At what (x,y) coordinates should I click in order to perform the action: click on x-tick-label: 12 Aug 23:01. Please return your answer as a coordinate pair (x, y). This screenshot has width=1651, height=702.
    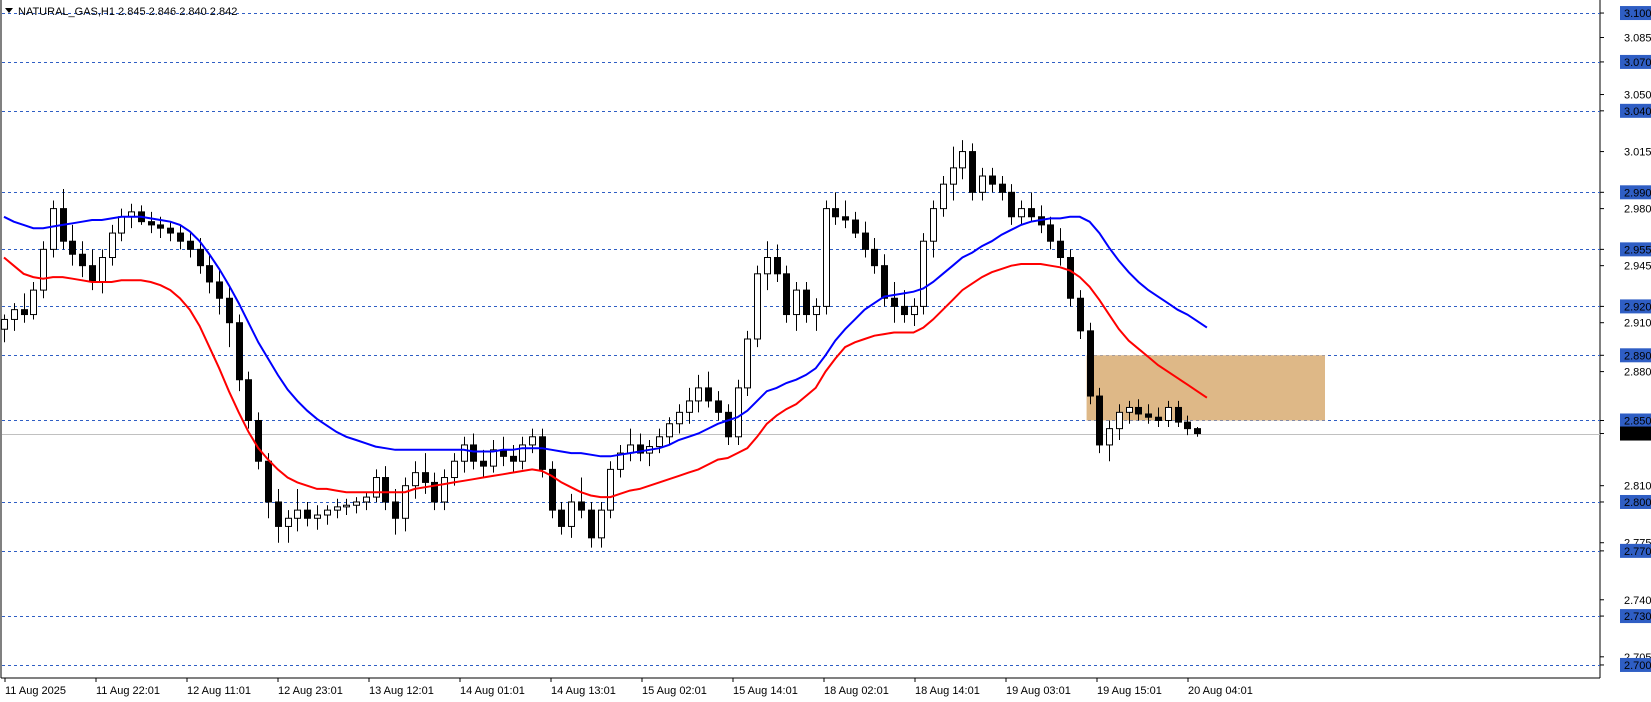
    Looking at the image, I should click on (310, 691).